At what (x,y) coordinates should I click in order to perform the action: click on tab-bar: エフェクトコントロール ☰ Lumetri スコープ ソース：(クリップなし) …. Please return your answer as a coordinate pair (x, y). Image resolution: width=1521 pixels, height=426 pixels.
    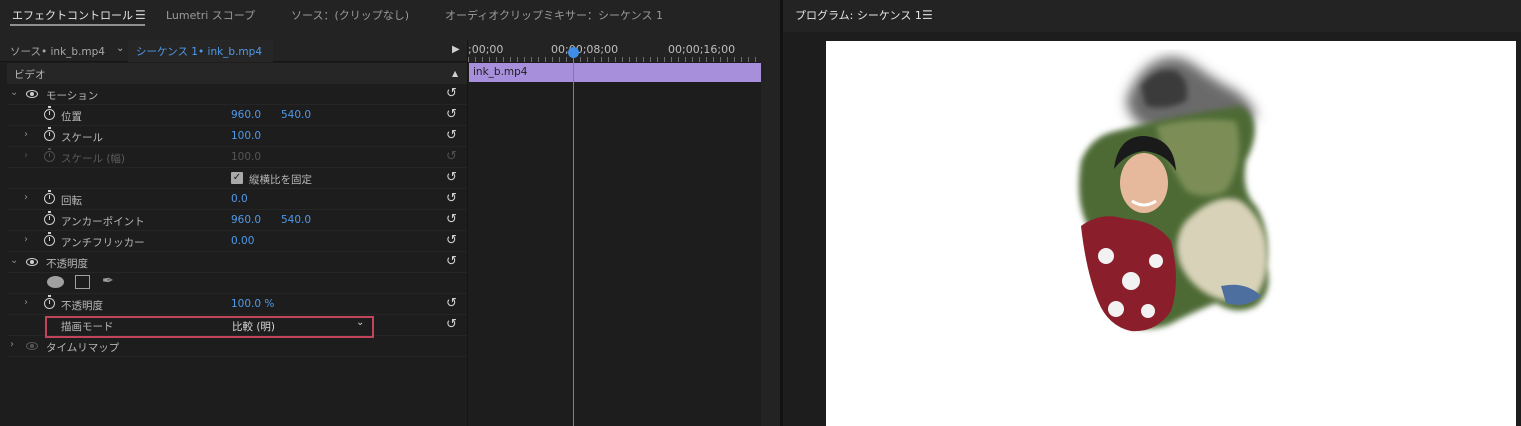
    Looking at the image, I should click on (390, 16).